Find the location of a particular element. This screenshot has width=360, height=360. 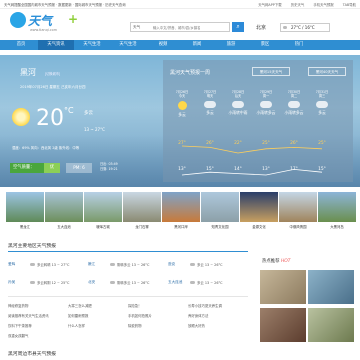

forecast-condition: 多云 is located at coordinates (322, 112).